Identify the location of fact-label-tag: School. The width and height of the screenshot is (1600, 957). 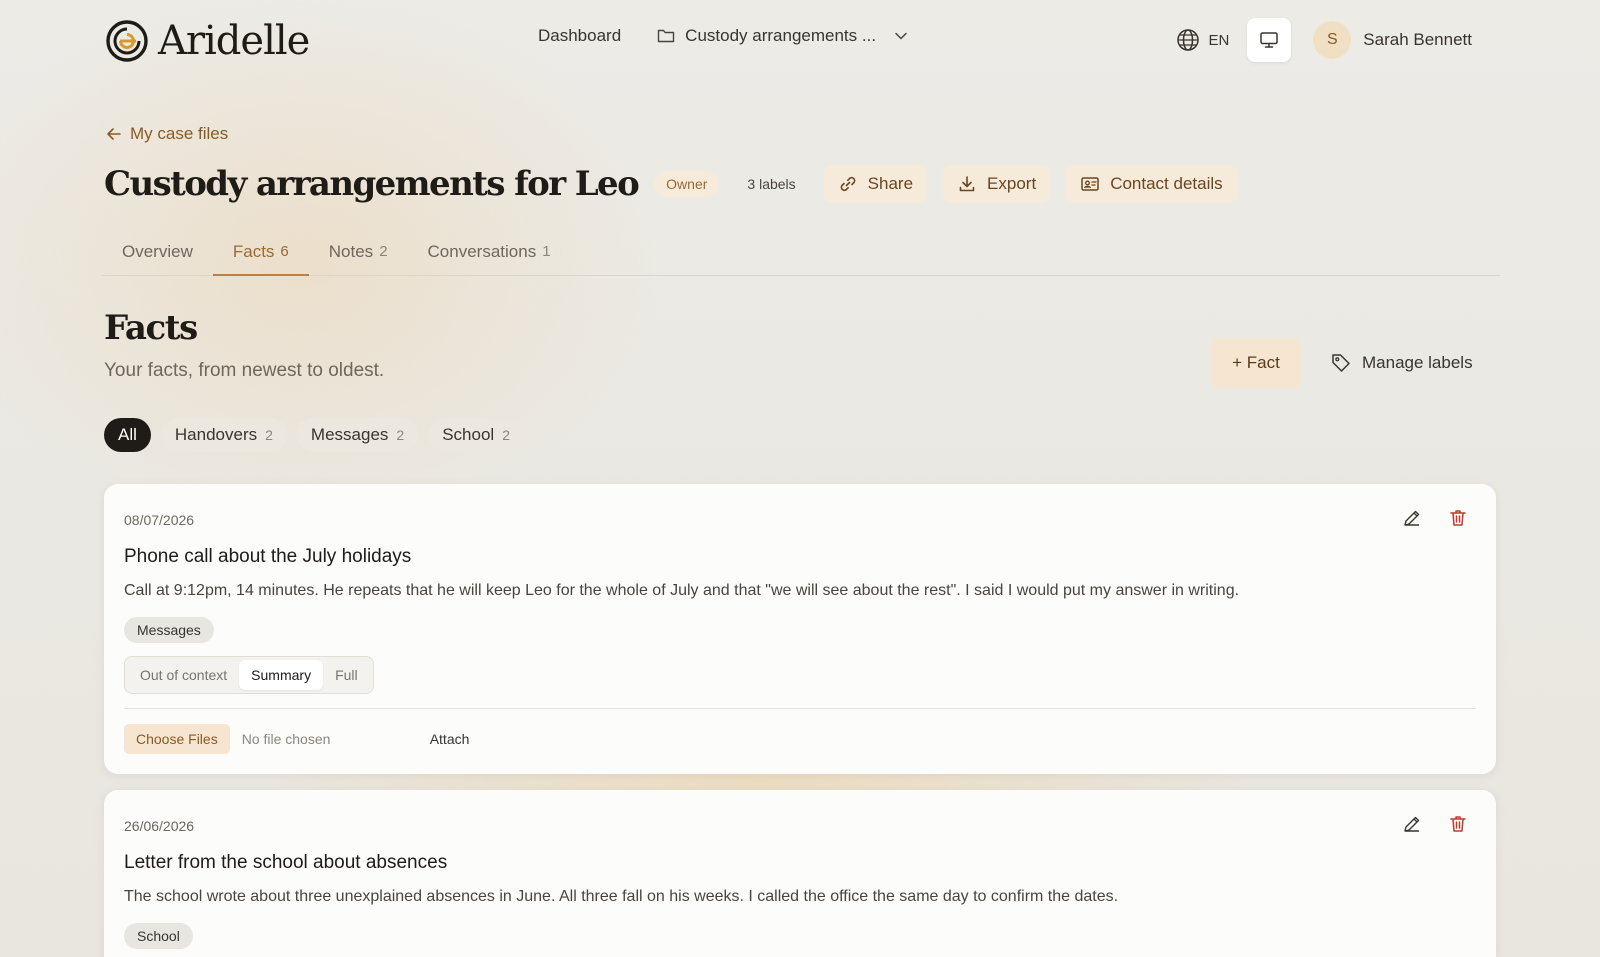
(158, 936).